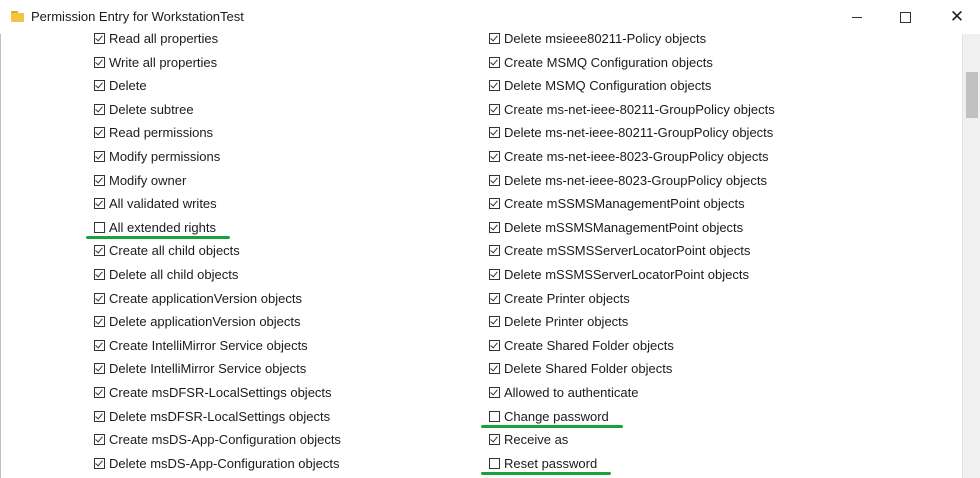 The height and width of the screenshot is (478, 980). I want to click on vertical-scrollbar, so click(971, 256).